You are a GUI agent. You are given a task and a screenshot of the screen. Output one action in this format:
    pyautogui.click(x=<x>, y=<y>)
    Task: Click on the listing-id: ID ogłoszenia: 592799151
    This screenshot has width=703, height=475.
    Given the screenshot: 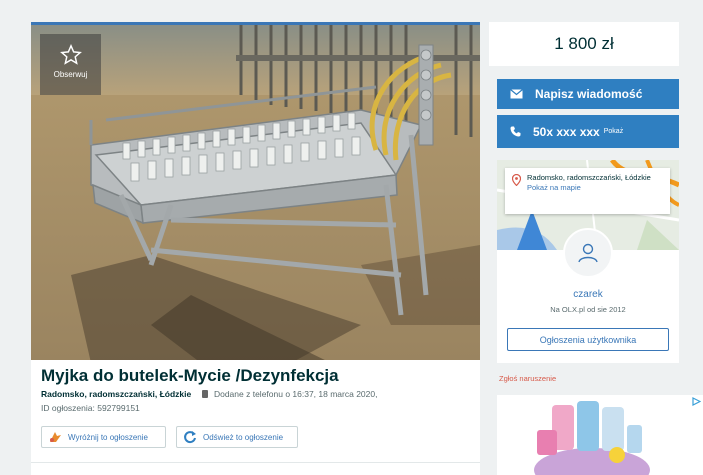 What is the action you would take?
    pyautogui.click(x=90, y=408)
    